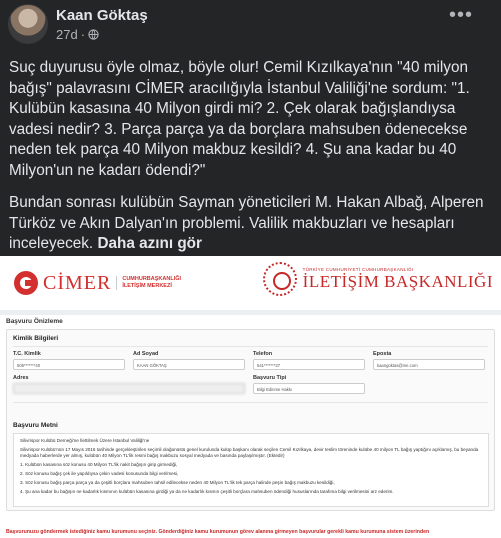 The height and width of the screenshot is (538, 501). What do you see at coordinates (309, 388) in the screenshot?
I see `type-field: Bilgi Edinme Hakkı` at bounding box center [309, 388].